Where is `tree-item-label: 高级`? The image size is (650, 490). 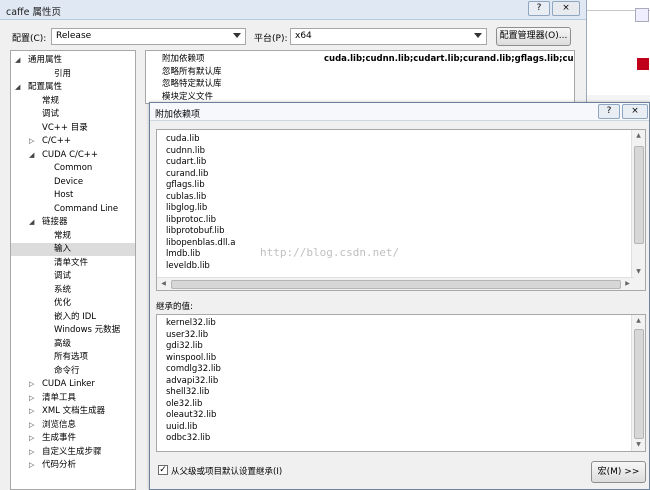
tree-item-label: 高级 is located at coordinates (63, 343).